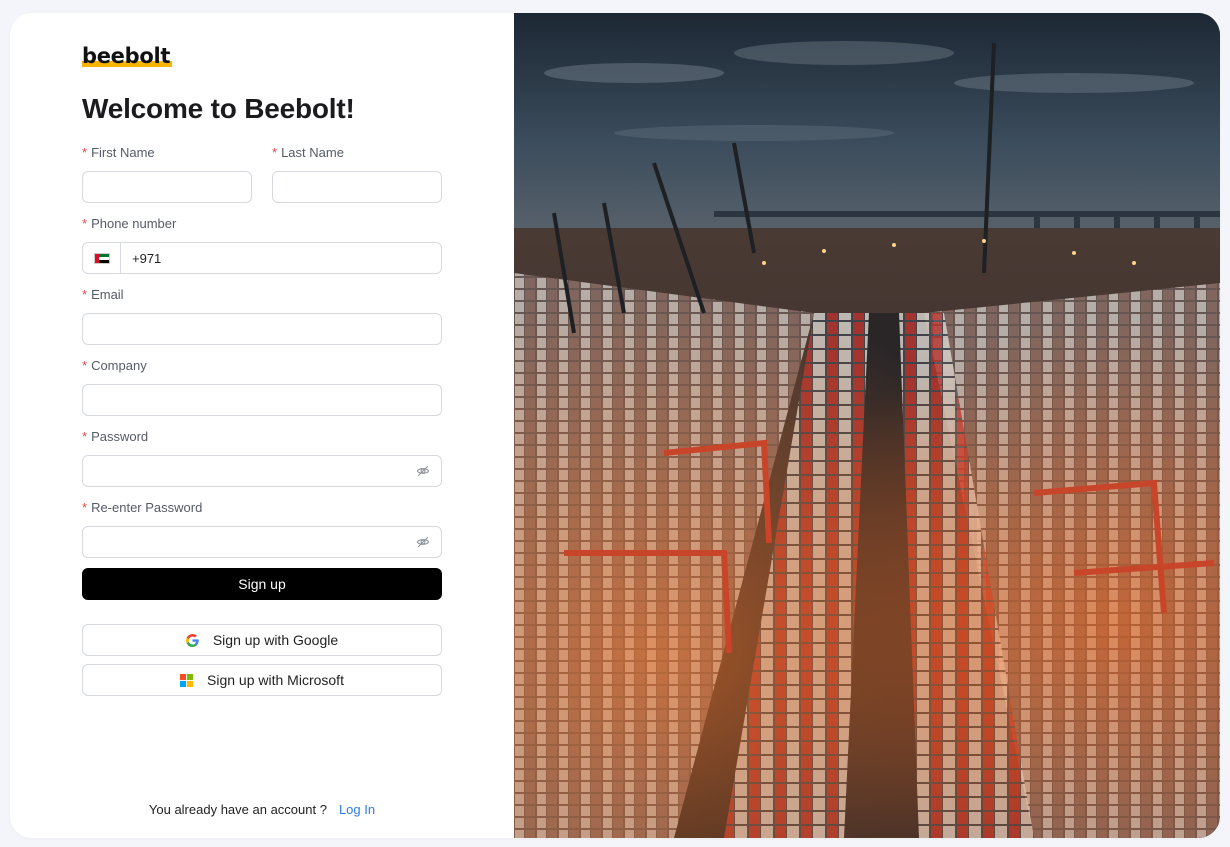  What do you see at coordinates (262, 542) in the screenshot?
I see `confirm-password-input` at bounding box center [262, 542].